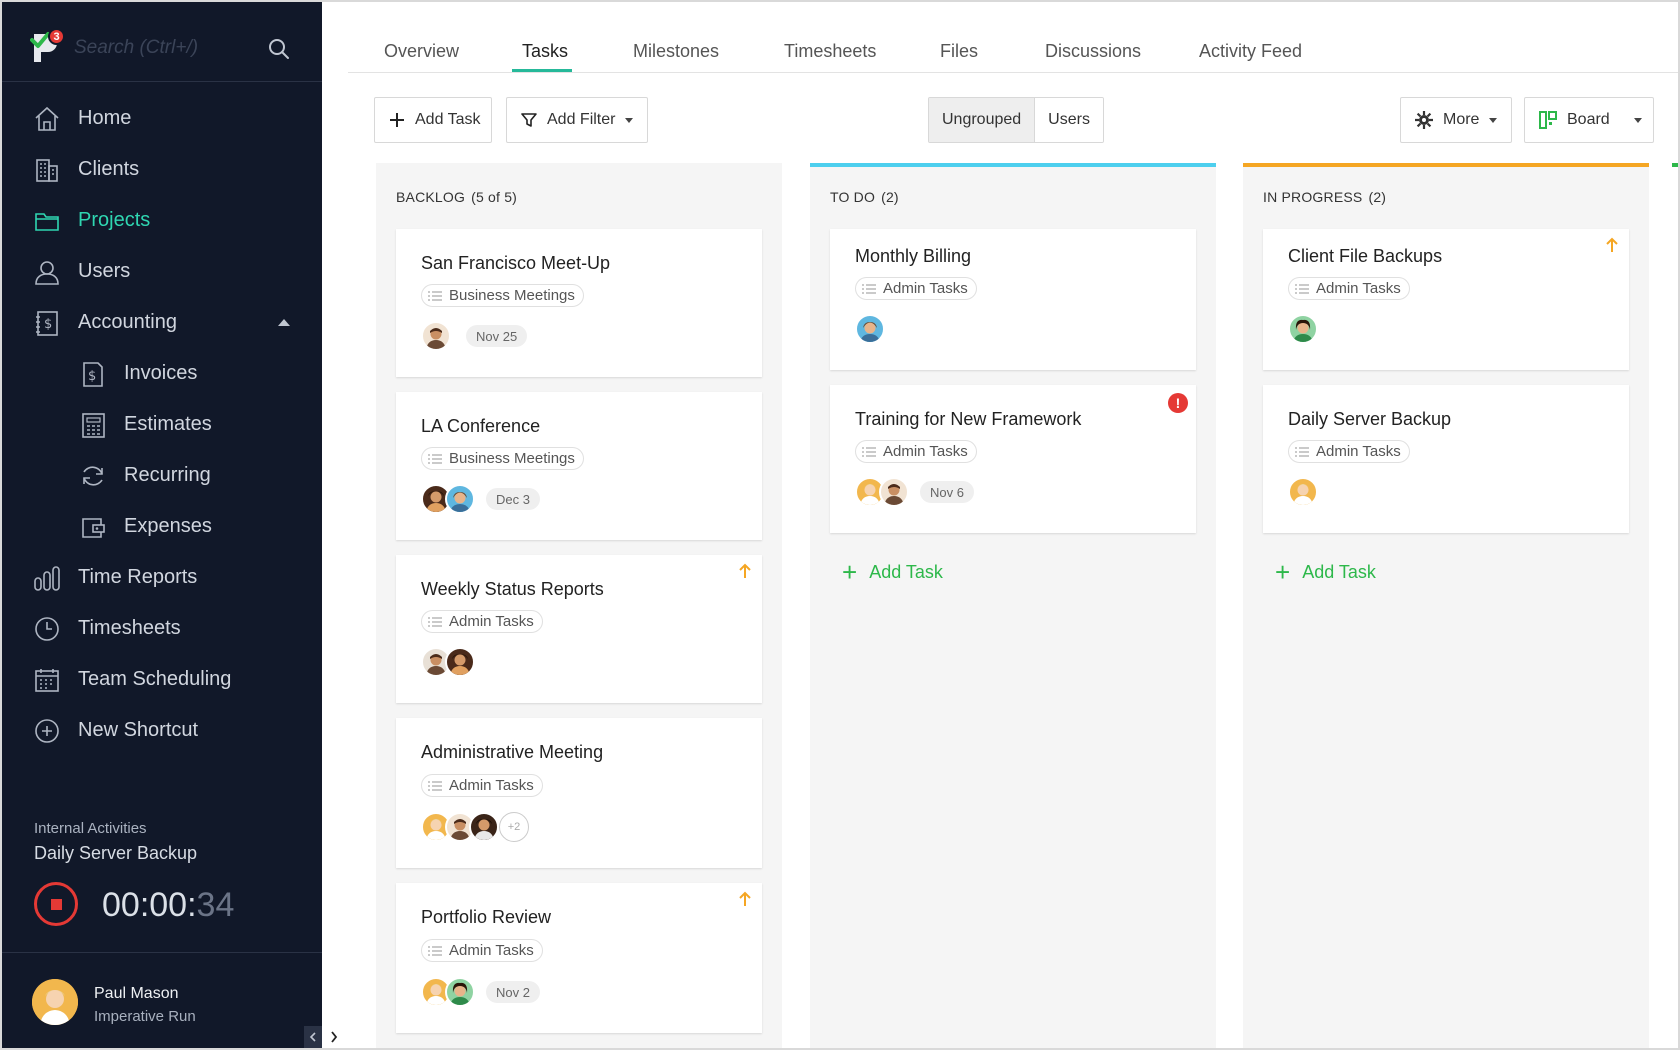 The width and height of the screenshot is (1680, 1050). Describe the element at coordinates (959, 51) in the screenshot. I see `tab-files: Files` at that location.